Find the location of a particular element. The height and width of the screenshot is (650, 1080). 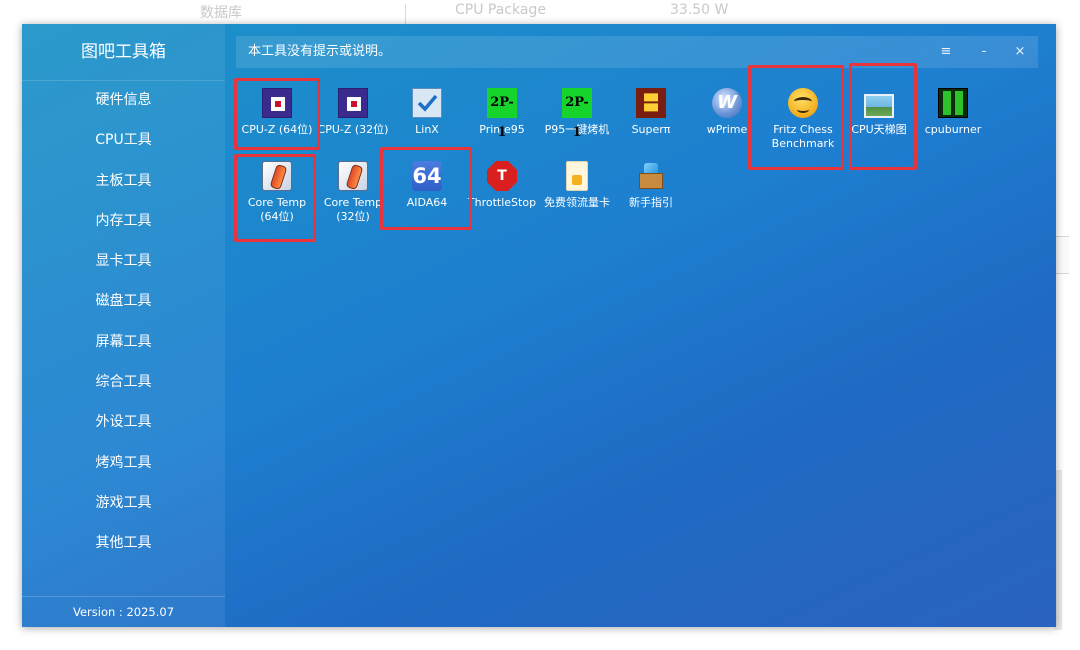

sidebar-item-game-tools: 游戏工具 is located at coordinates (123, 503).